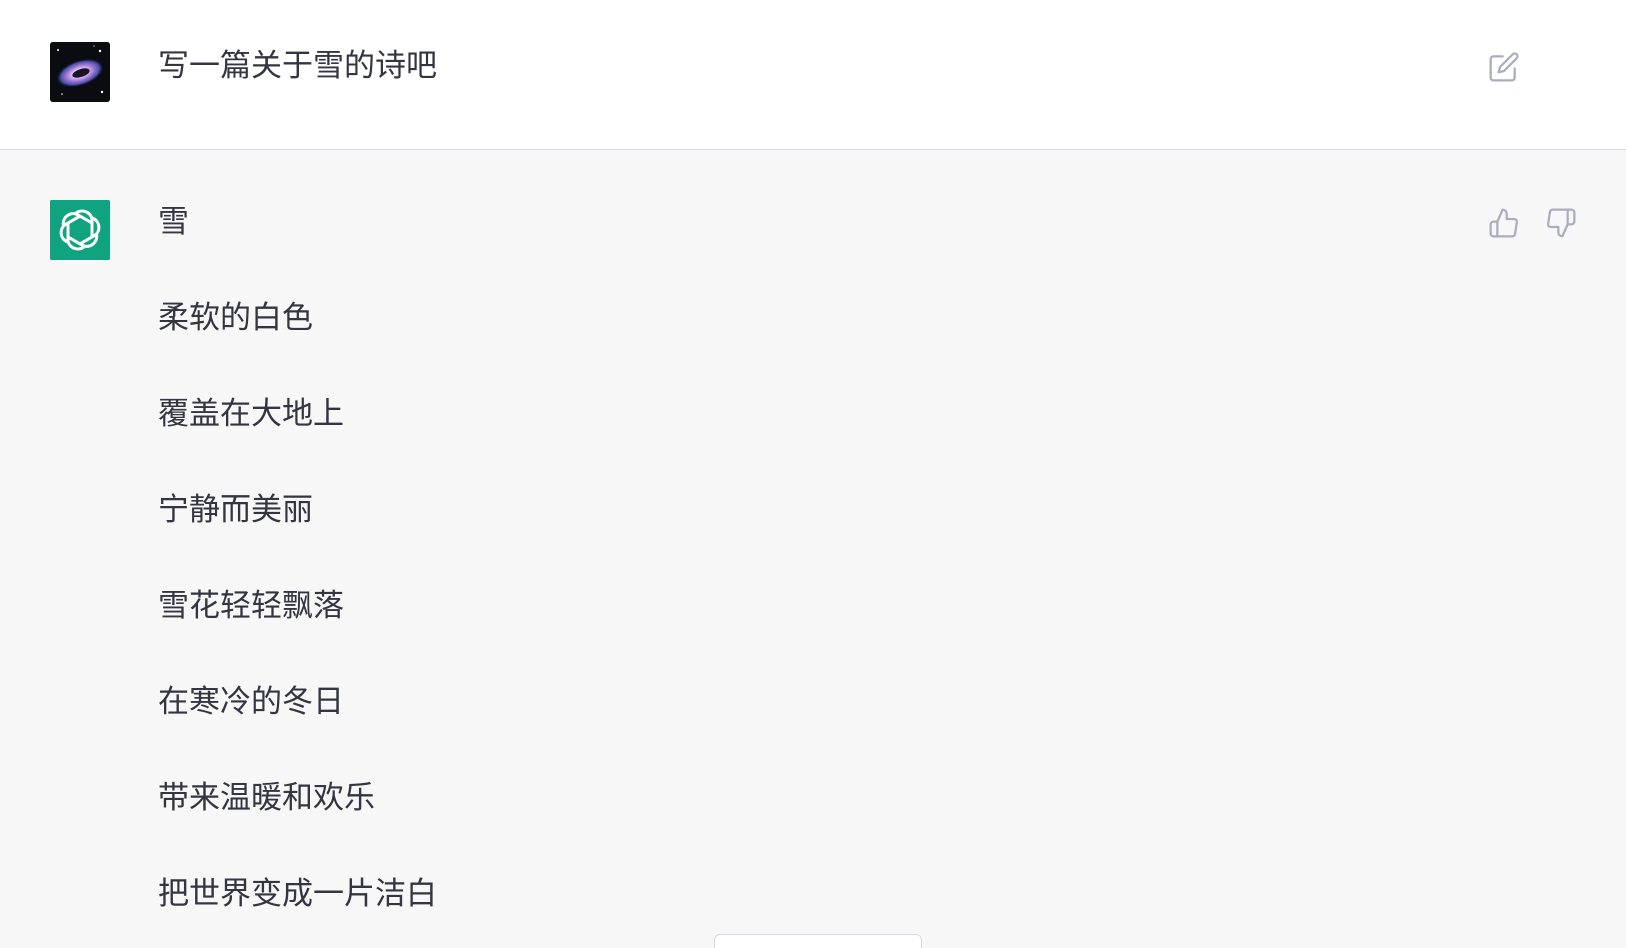  What do you see at coordinates (80, 72) in the screenshot?
I see `galaxy-avatar-icon` at bounding box center [80, 72].